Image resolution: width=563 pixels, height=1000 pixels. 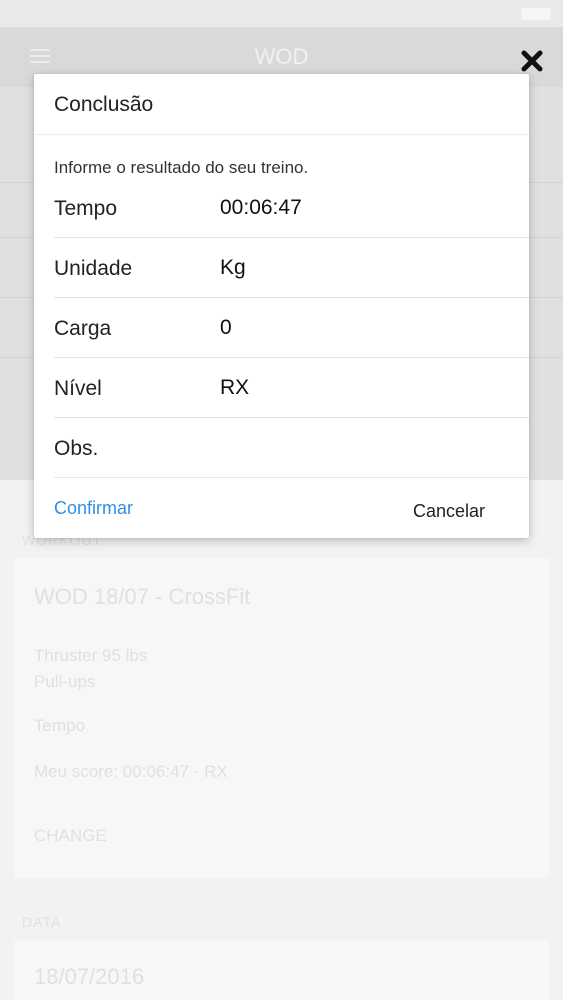 What do you see at coordinates (83, 328) in the screenshot?
I see `field-label-carga: Carga` at bounding box center [83, 328].